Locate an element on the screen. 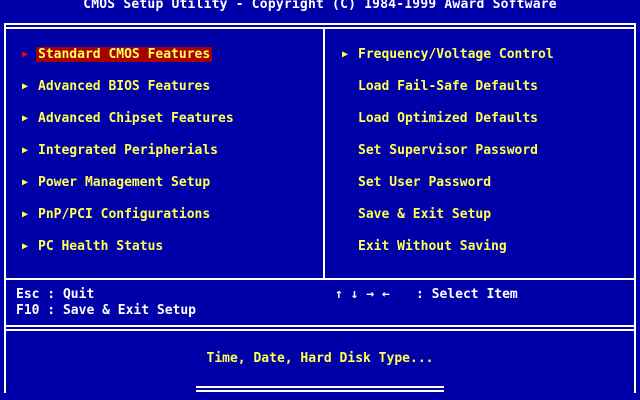 The image size is (640, 400). menu-item-pnp-pci-configurations: ▶ PnP/PCI Configurations is located at coordinates (117, 215).